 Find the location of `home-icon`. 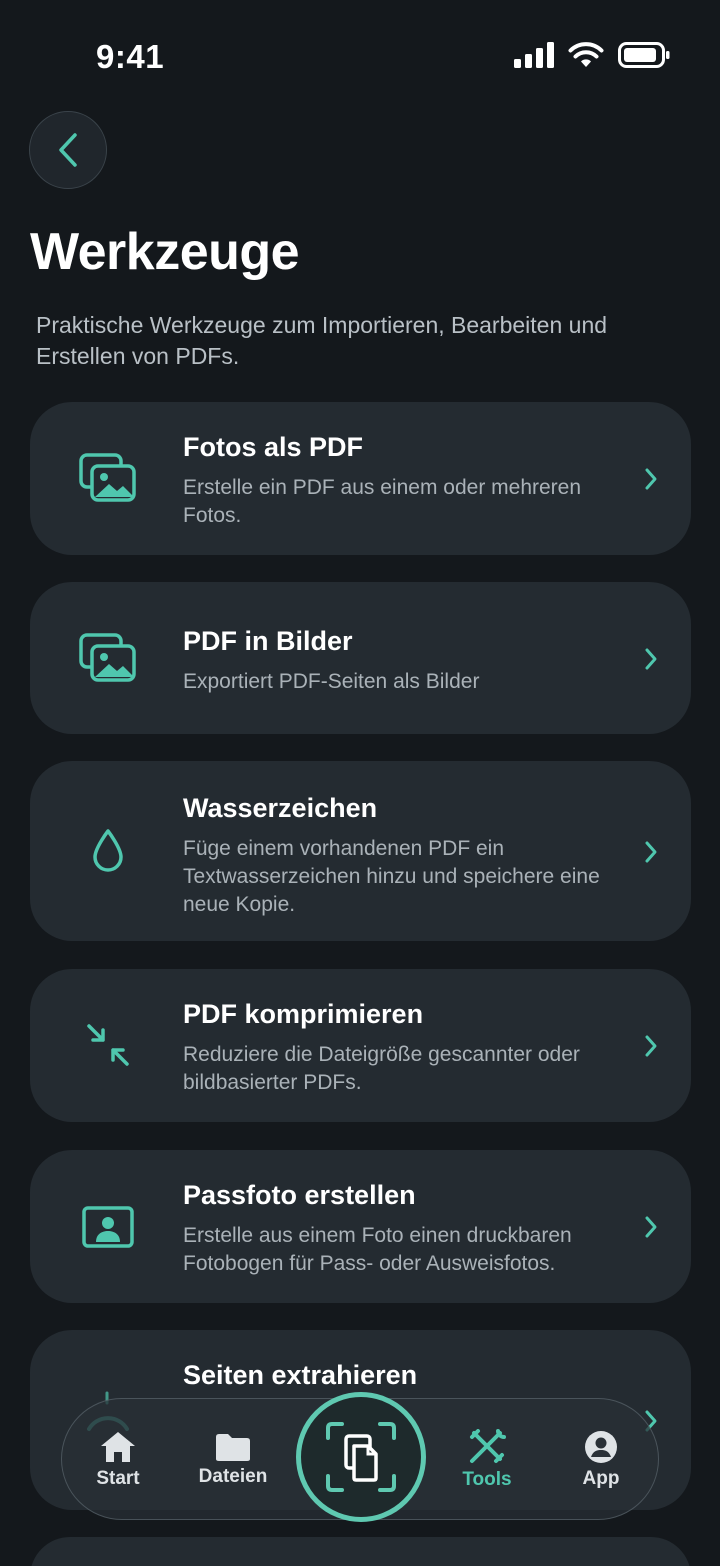

home-icon is located at coordinates (118, 1447).